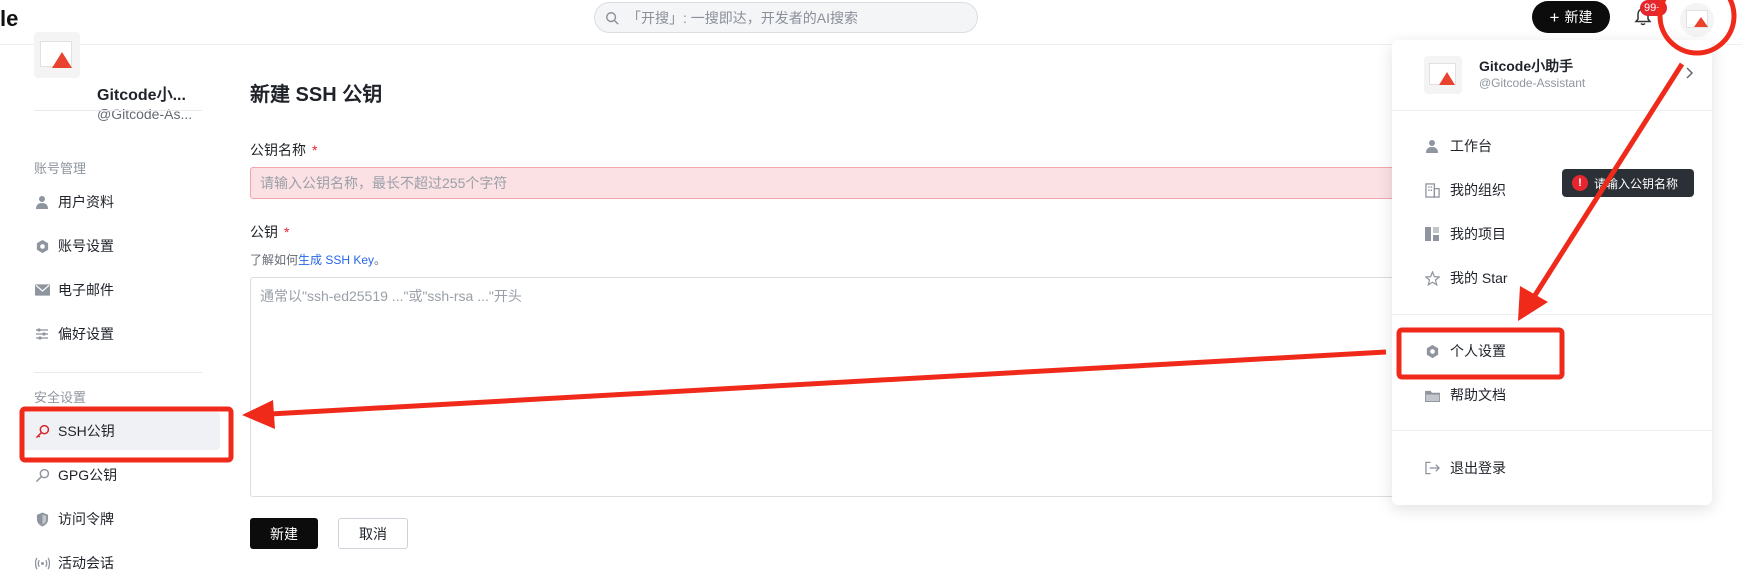  What do you see at coordinates (1552, 146) in the screenshot?
I see `menu-item-workbench: 工作台` at bounding box center [1552, 146].